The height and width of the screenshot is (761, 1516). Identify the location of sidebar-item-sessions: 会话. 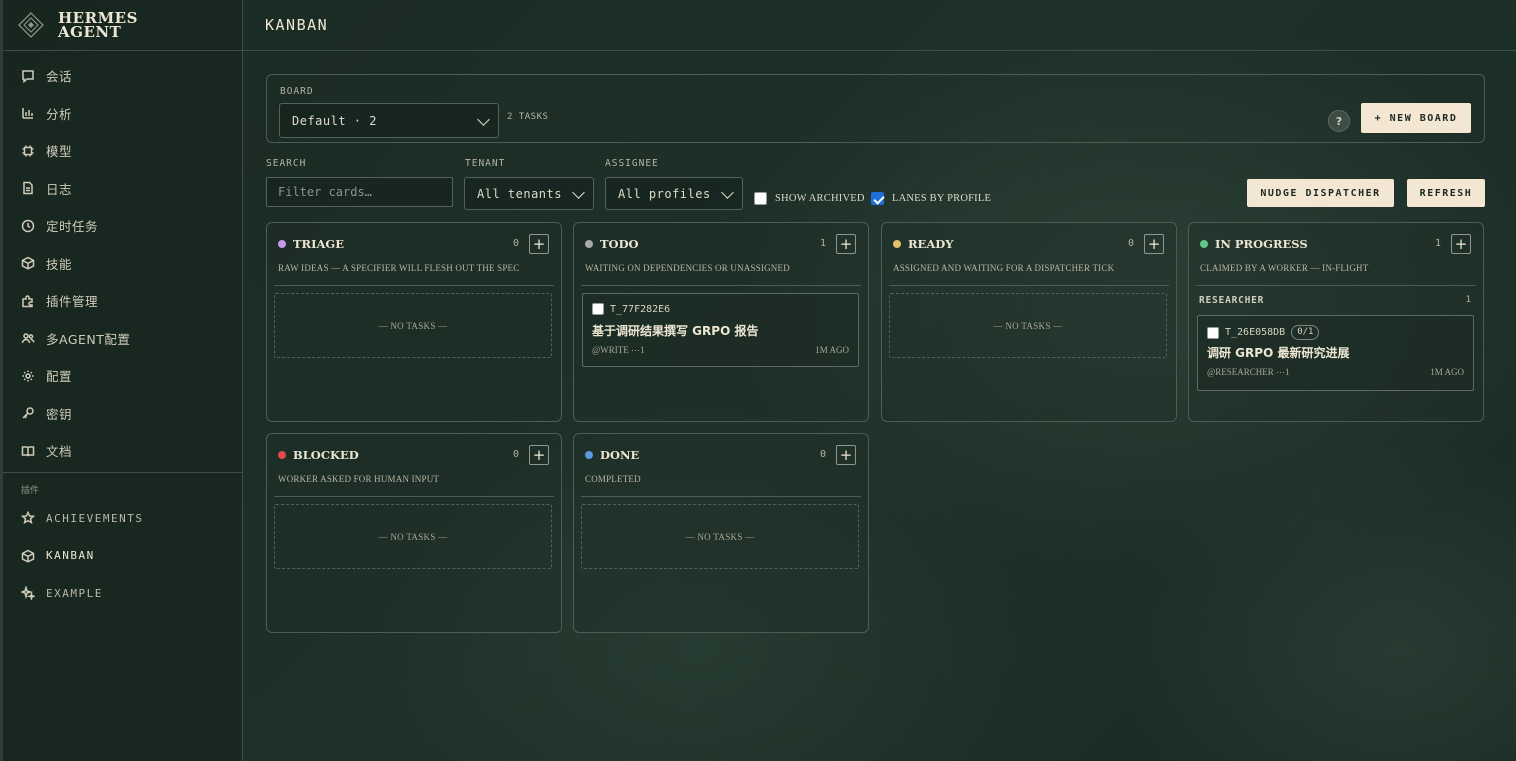
(121, 76).